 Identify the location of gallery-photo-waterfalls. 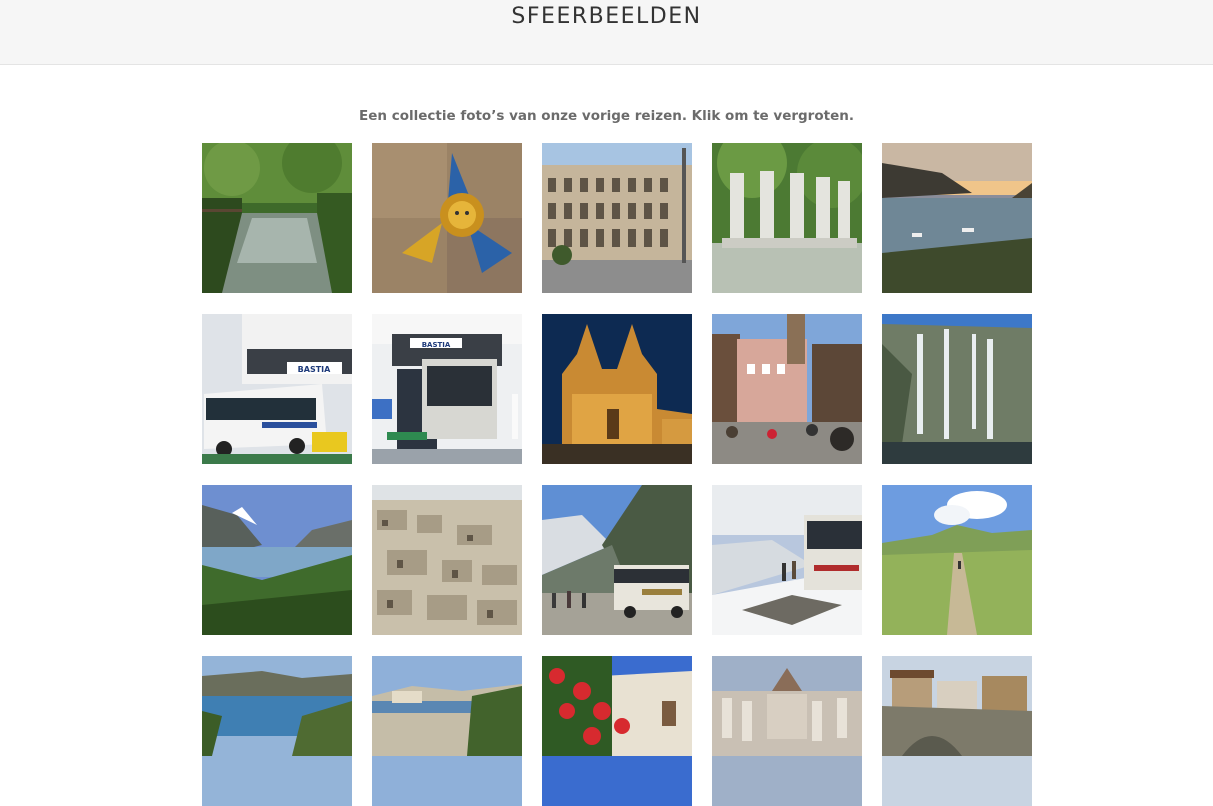
(957, 389).